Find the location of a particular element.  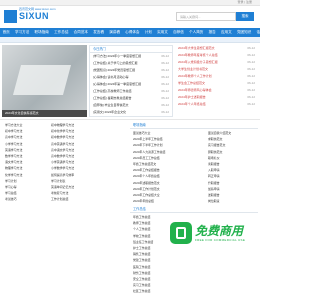

list-item-title: [心得体会] 2024年第一季度思想汇报 is located at coordinates (117, 84).